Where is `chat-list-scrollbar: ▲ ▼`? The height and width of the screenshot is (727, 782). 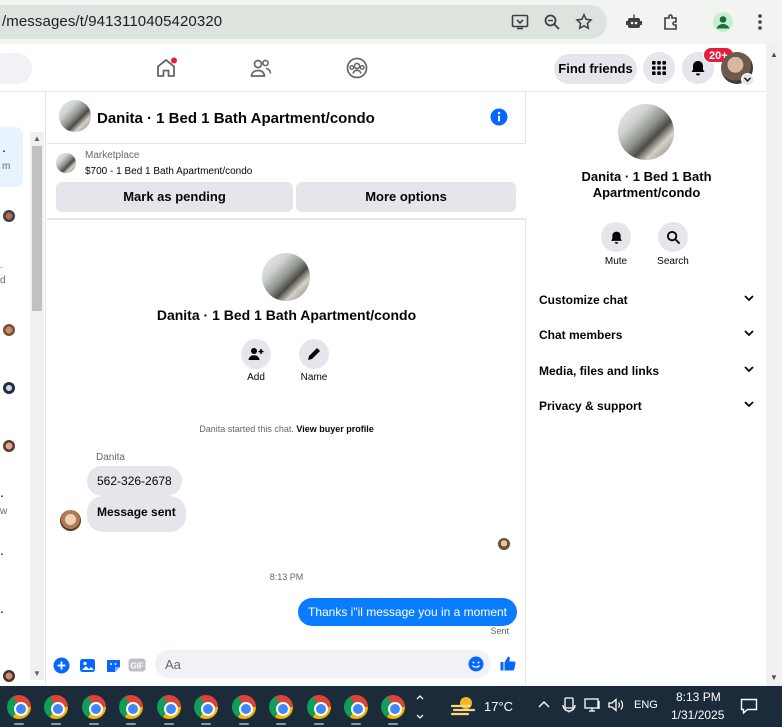
chat-list-scrollbar: ▲ ▼ is located at coordinates (37, 406).